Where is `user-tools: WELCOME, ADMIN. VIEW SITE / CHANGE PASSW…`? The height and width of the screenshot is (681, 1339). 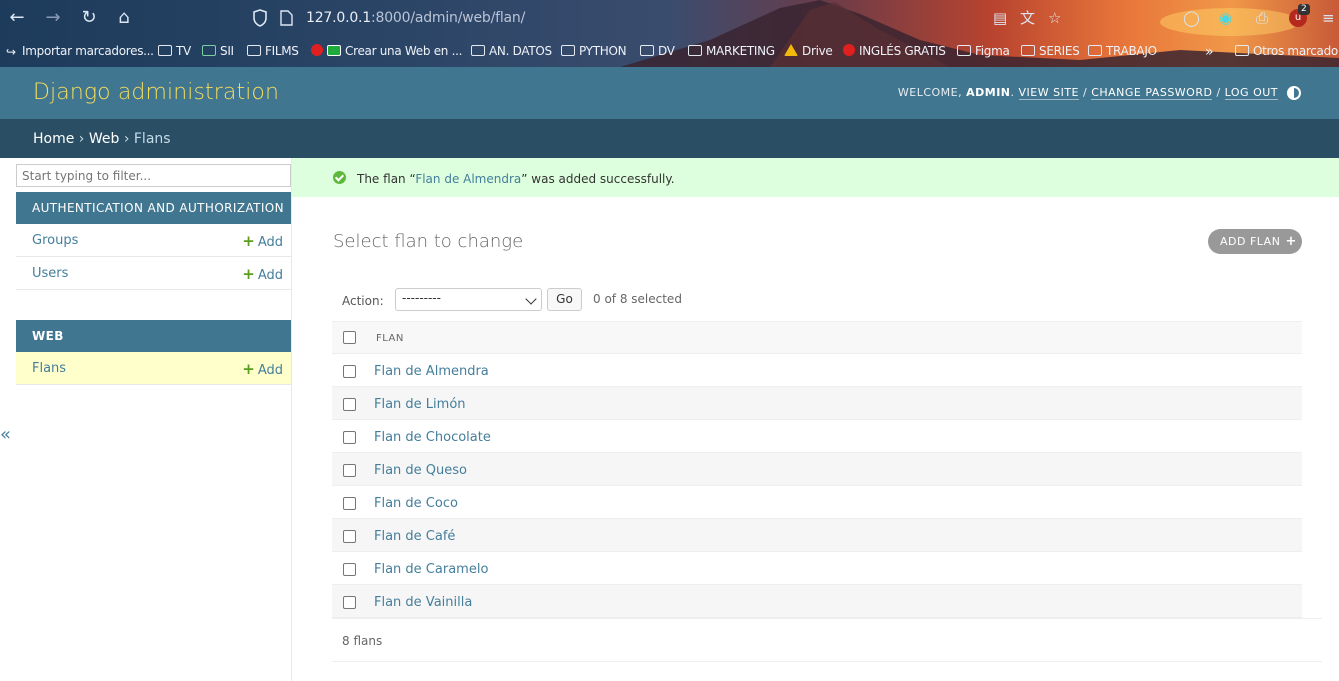
user-tools: WELCOME, ADMIN. VIEW SITE / CHANGE PASSW… is located at coordinates (1087, 93).